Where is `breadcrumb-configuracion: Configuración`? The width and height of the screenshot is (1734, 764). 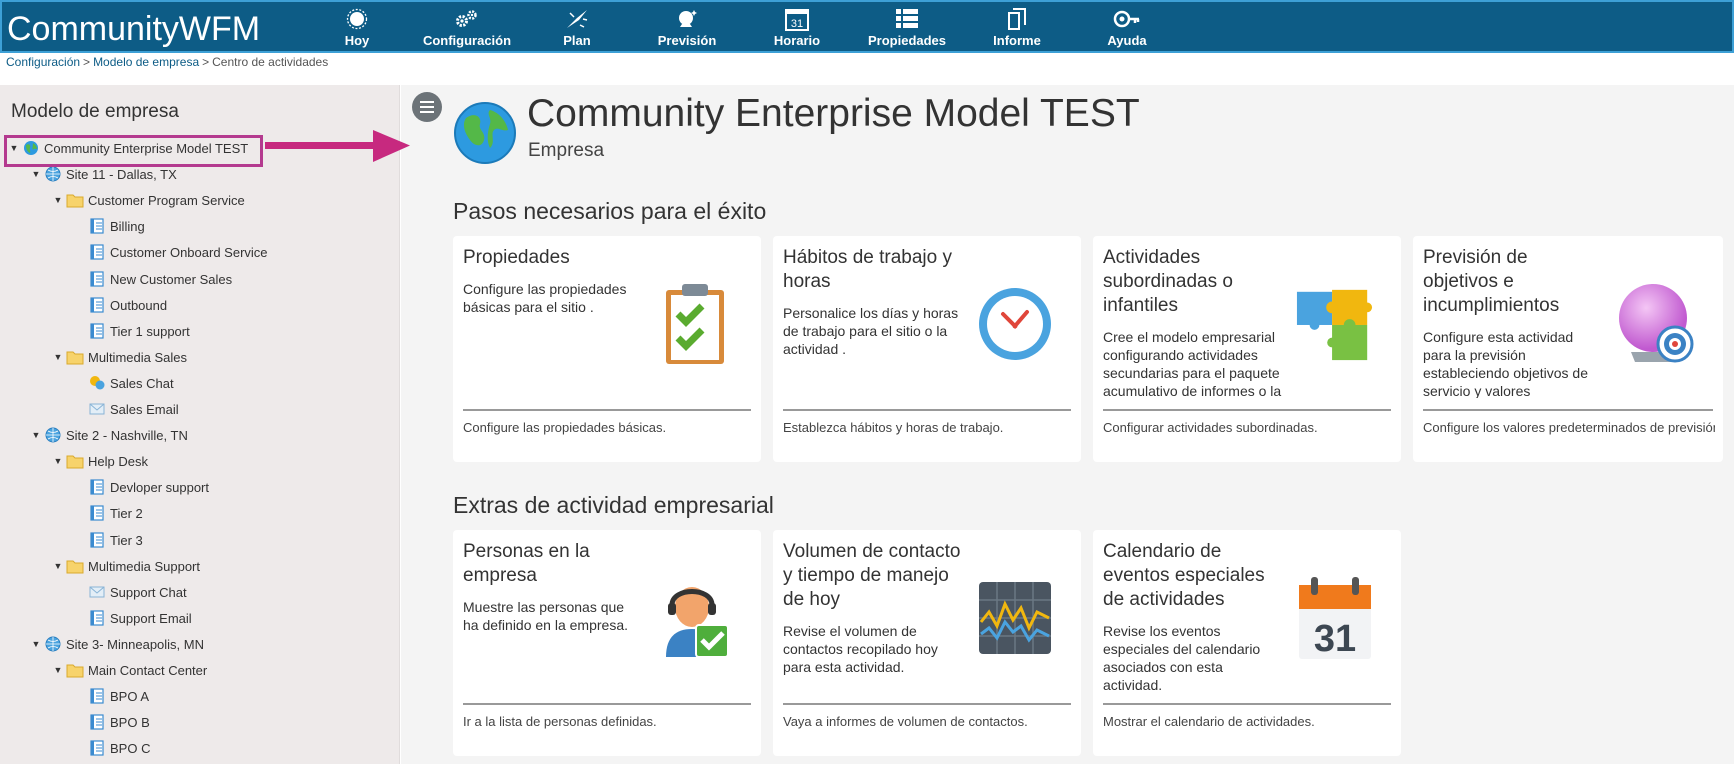 breadcrumb-configuracion: Configuración is located at coordinates (43, 62).